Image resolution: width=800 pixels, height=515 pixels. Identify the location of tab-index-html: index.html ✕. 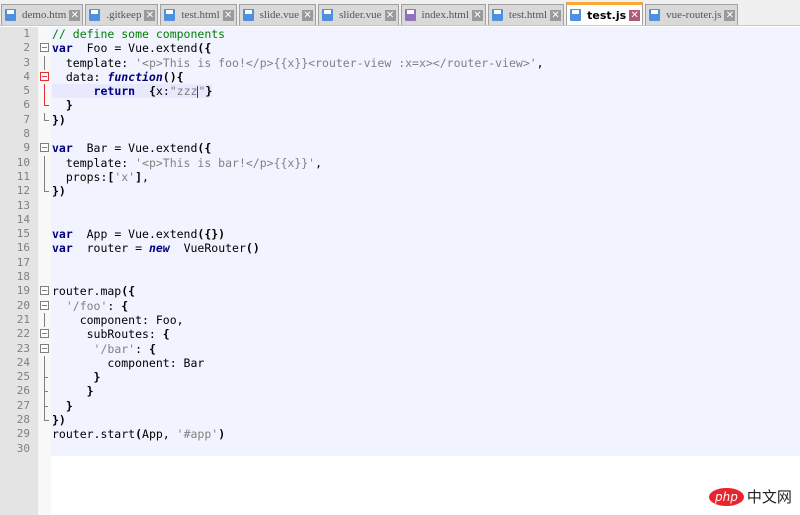
(443, 14).